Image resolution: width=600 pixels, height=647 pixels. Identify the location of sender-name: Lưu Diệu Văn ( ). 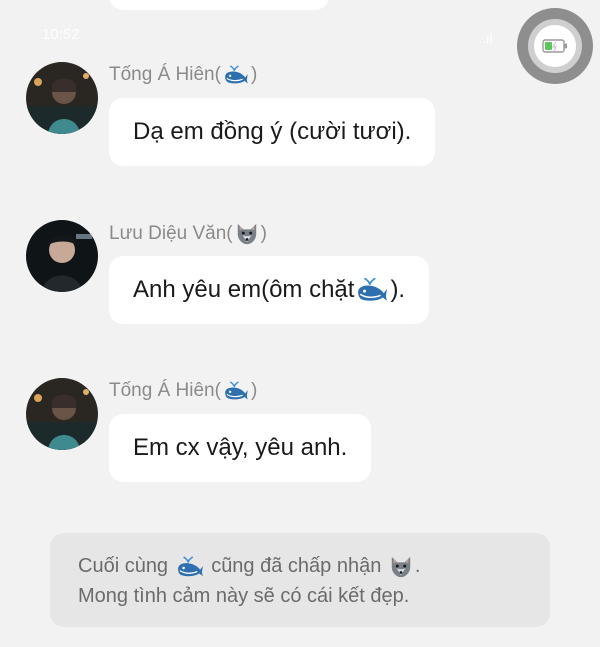
(188, 234).